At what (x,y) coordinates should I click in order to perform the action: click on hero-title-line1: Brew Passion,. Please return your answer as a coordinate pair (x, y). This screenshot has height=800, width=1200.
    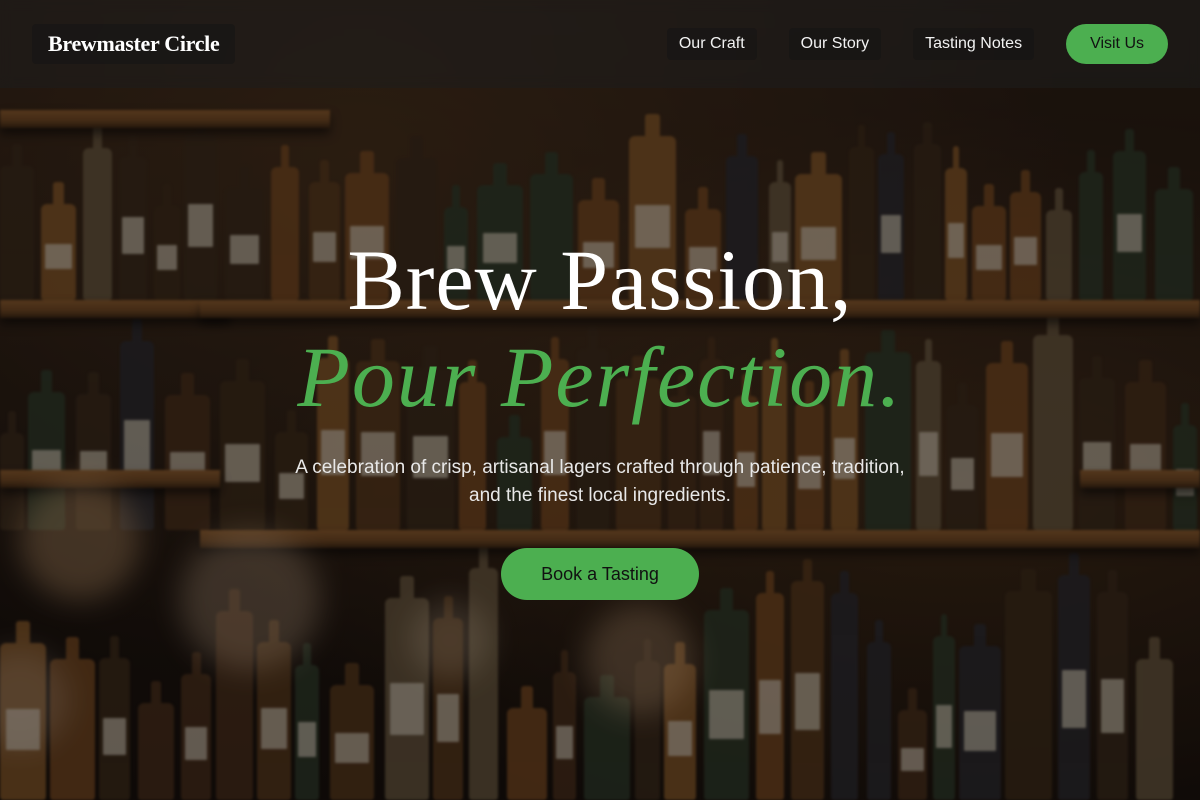
    Looking at the image, I should click on (600, 280).